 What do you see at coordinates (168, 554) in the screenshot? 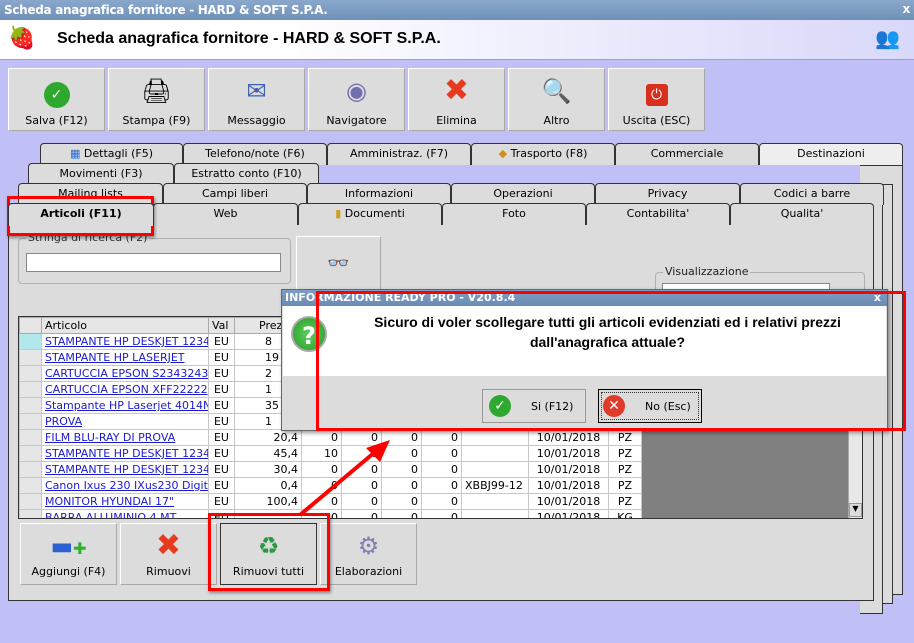
I see `remove-button: ✖ Rimuovi` at bounding box center [168, 554].